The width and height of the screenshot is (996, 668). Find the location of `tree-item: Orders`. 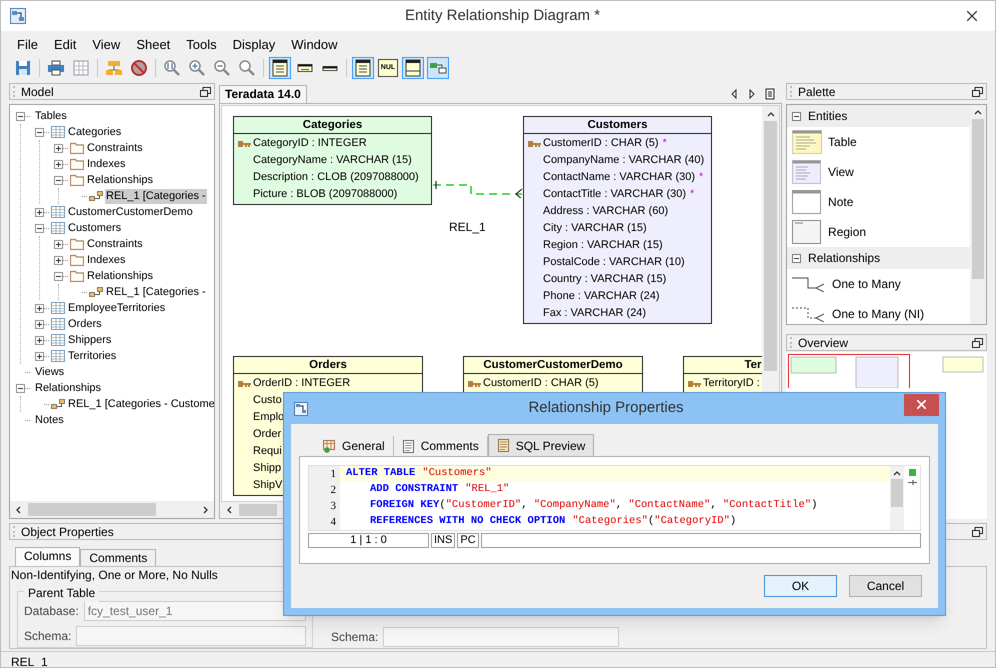

tree-item: Orders is located at coordinates (85, 324).